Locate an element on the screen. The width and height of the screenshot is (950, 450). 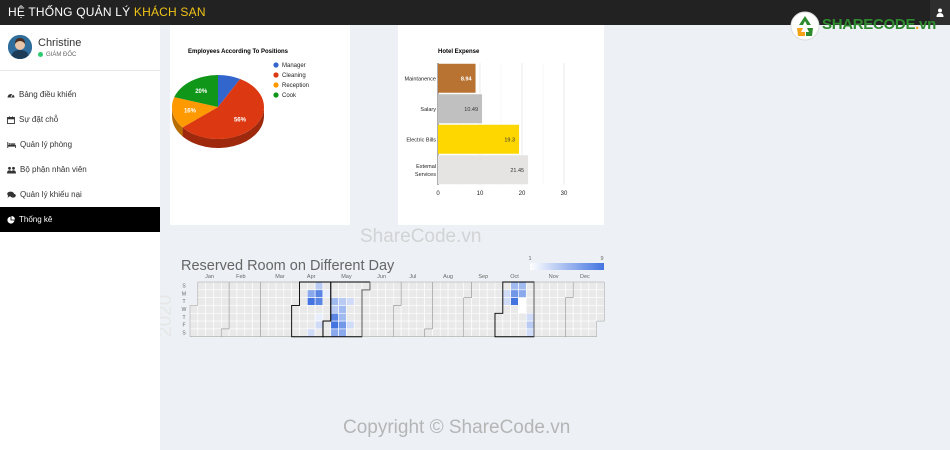
sidebar-item-staff: Bộ phận nhân viên is located at coordinates (80, 169).